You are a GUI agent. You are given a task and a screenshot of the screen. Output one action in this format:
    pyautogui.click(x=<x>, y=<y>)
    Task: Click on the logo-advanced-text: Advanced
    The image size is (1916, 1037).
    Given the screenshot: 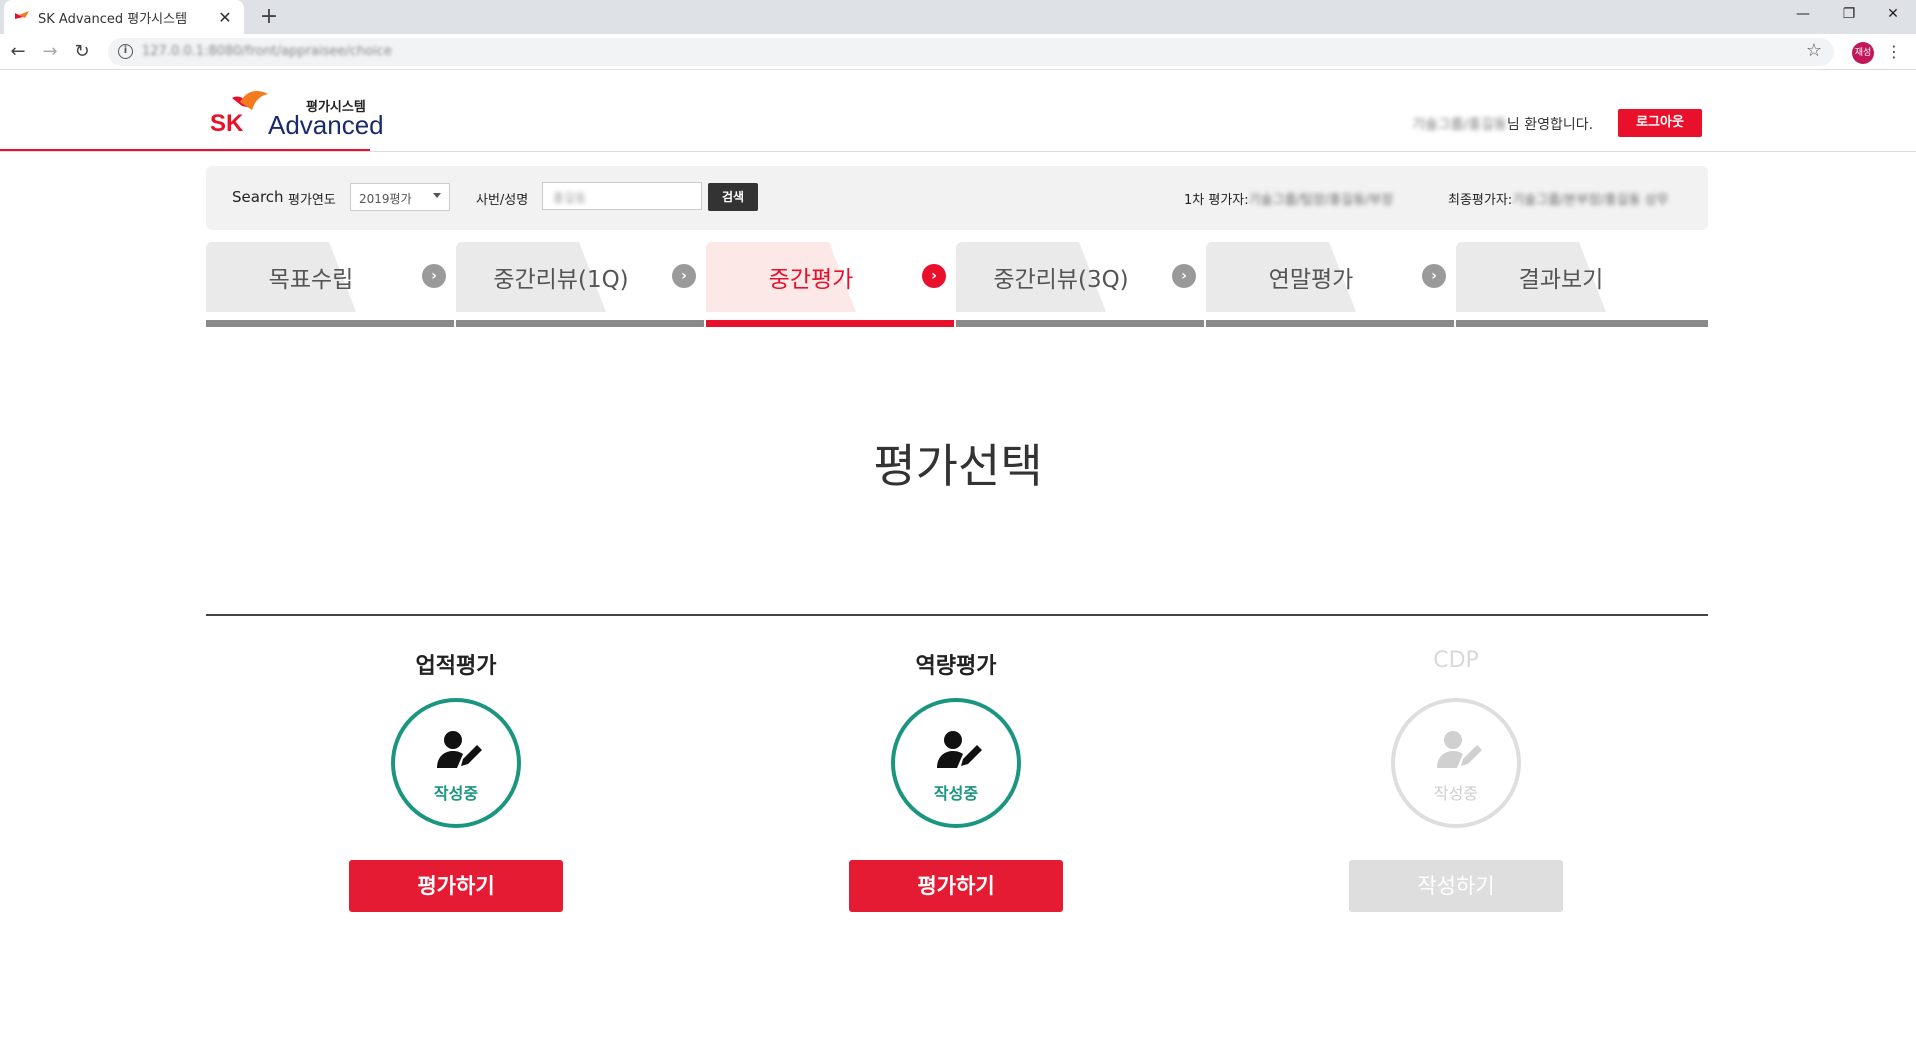 What is the action you would take?
    pyautogui.click(x=326, y=125)
    